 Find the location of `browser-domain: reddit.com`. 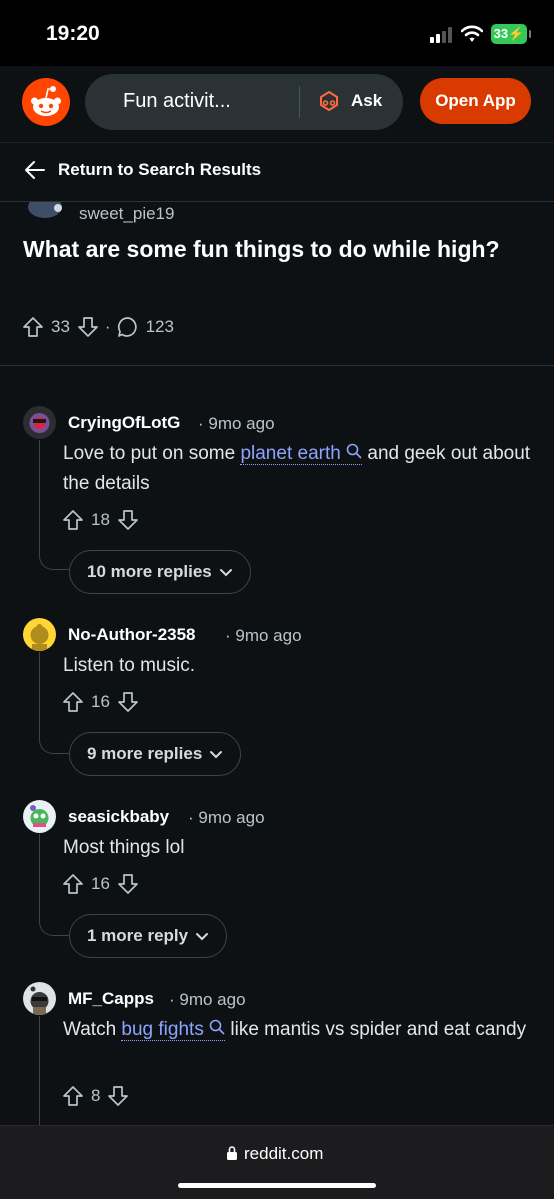

browser-domain: reddit.com is located at coordinates (283, 1154).